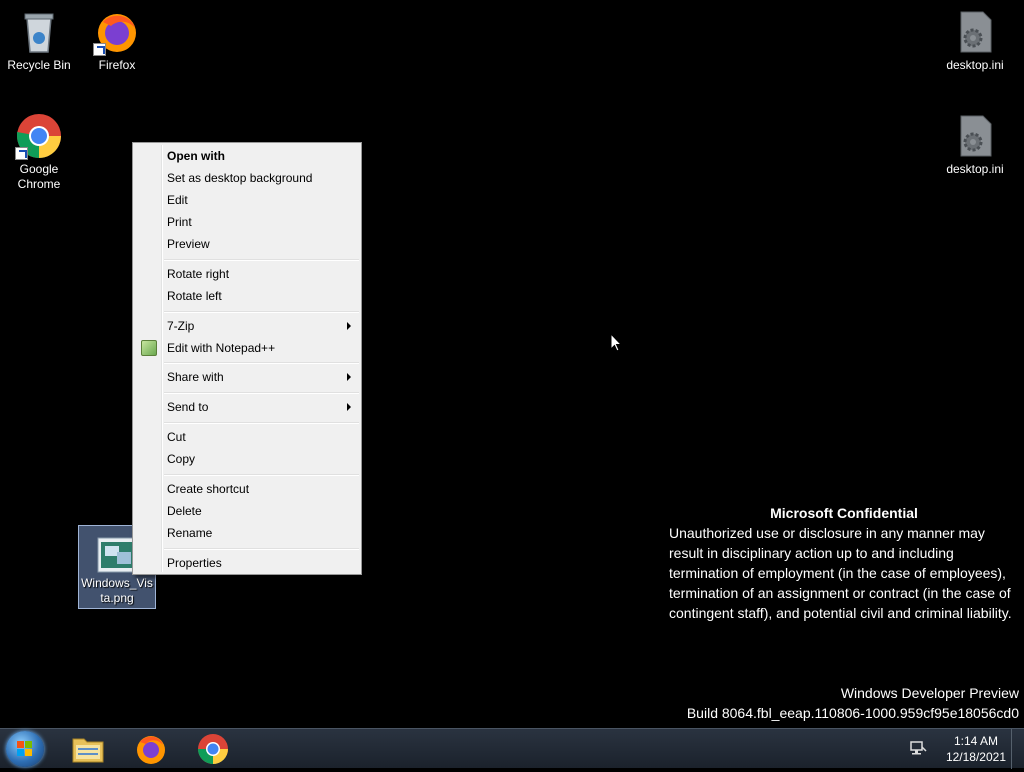 This screenshot has width=1024, height=772. Describe the element at coordinates (188, 407) in the screenshot. I see `menu-item-label: Send to` at that location.